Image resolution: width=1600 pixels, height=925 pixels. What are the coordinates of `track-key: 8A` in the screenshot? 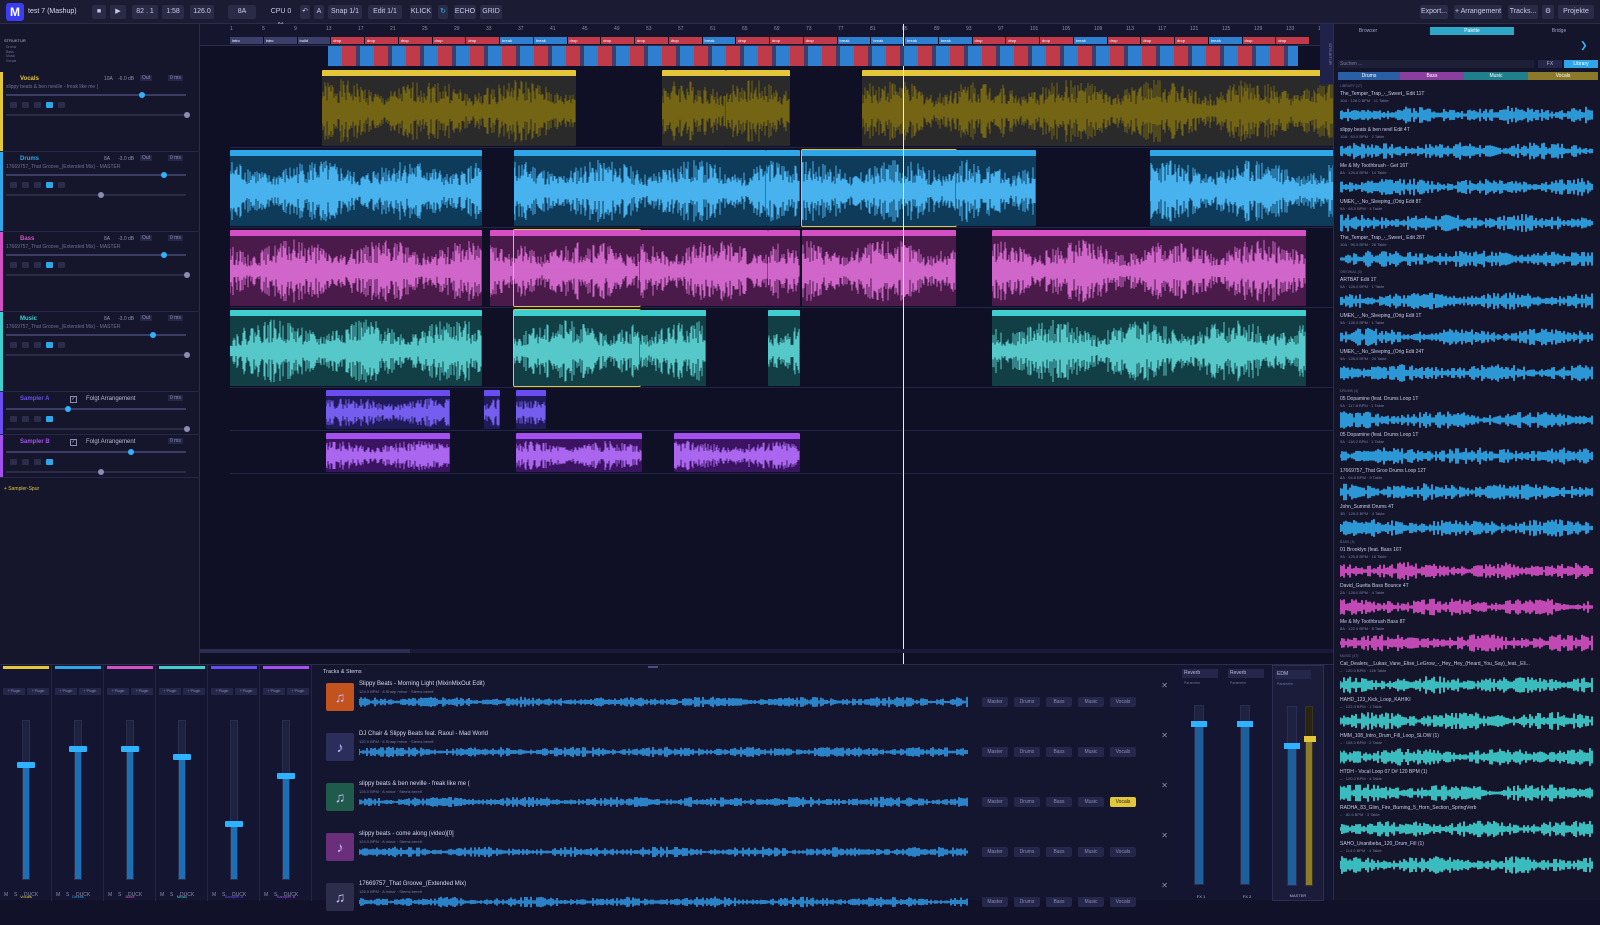 It's located at (107, 159).